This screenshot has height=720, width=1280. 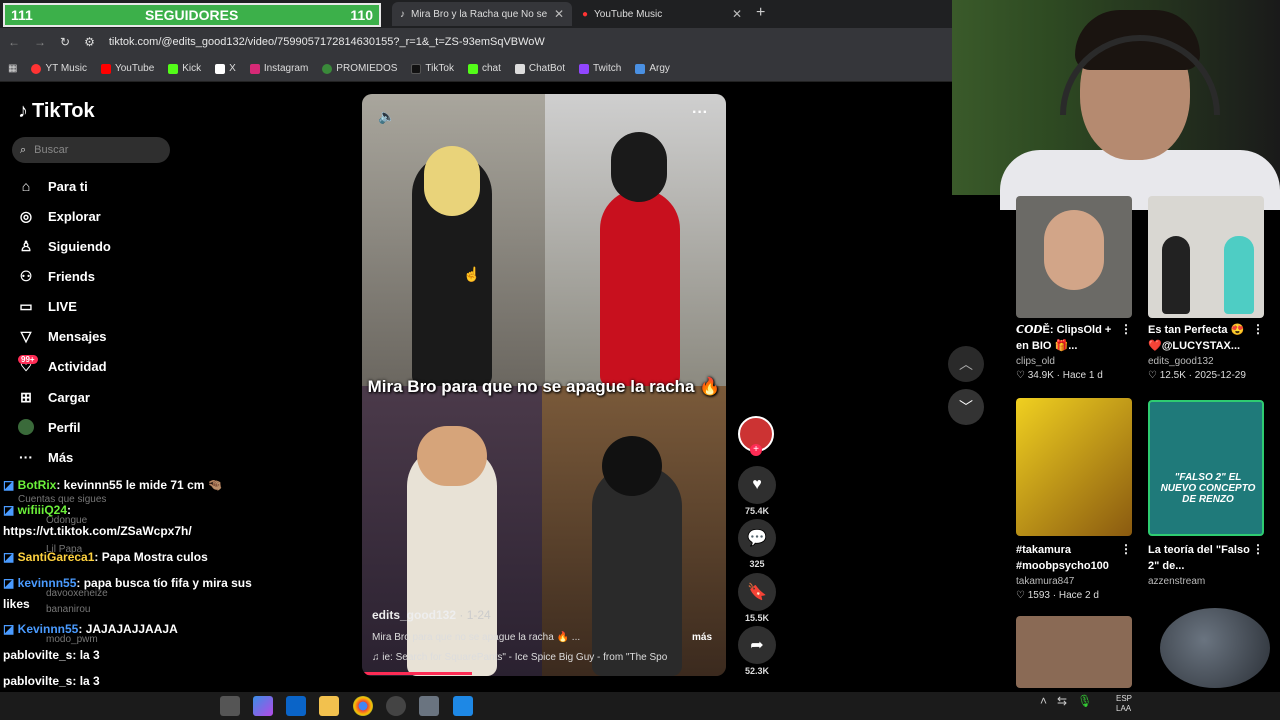 I want to click on bookmark-argy: Argy, so click(x=652, y=68).